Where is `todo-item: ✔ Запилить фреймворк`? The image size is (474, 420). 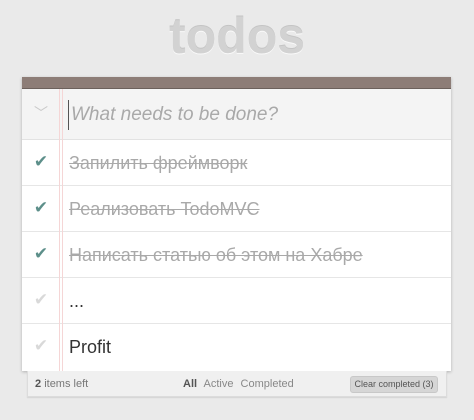
todo-item: ✔ Запилить фреймворк is located at coordinates (236, 163).